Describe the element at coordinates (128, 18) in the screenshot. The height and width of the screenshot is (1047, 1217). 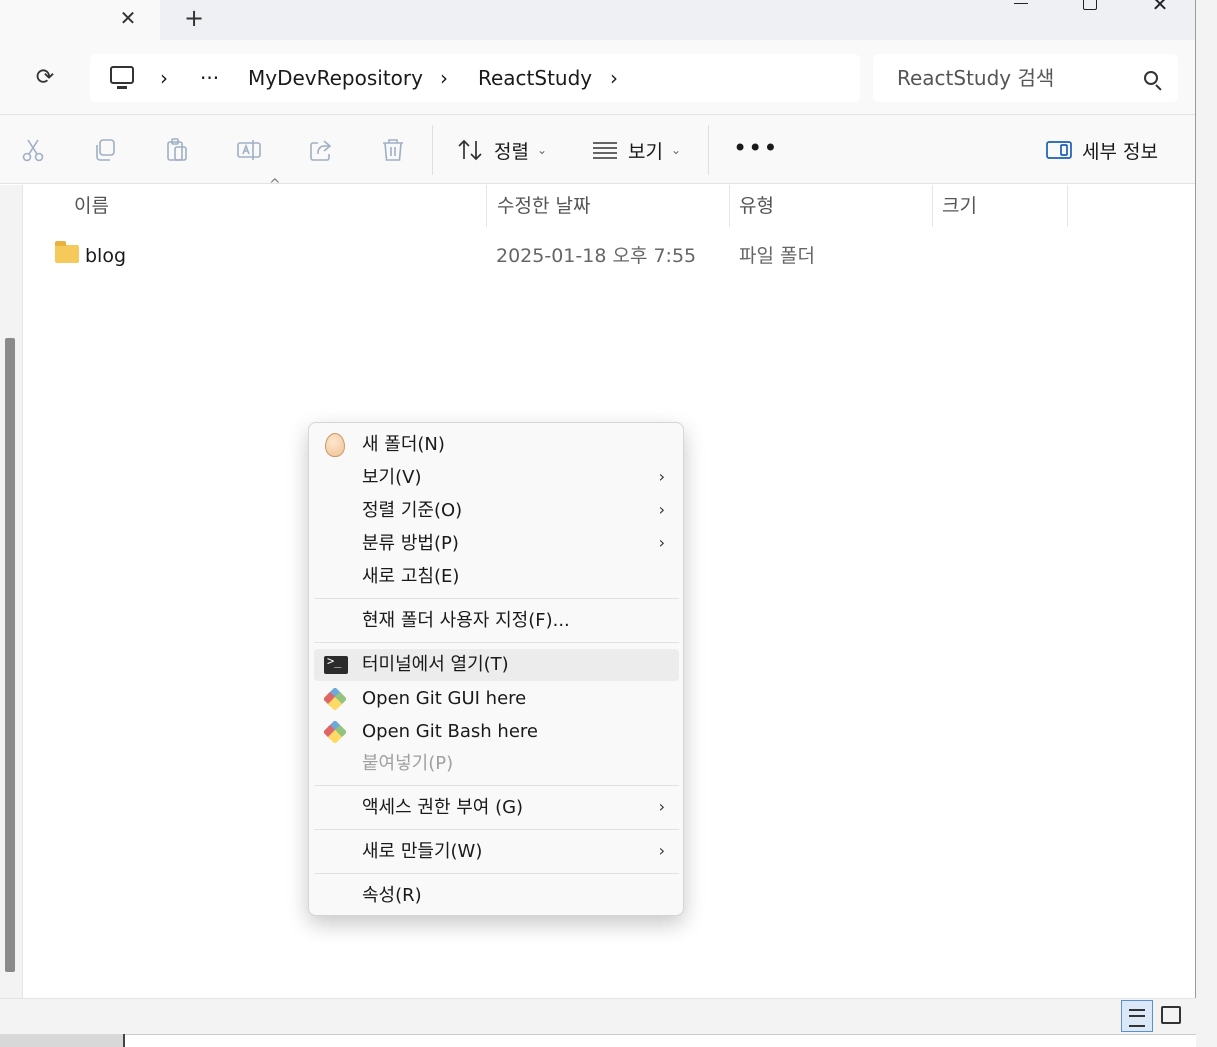
I see `close-tab-icon: ✕` at that location.